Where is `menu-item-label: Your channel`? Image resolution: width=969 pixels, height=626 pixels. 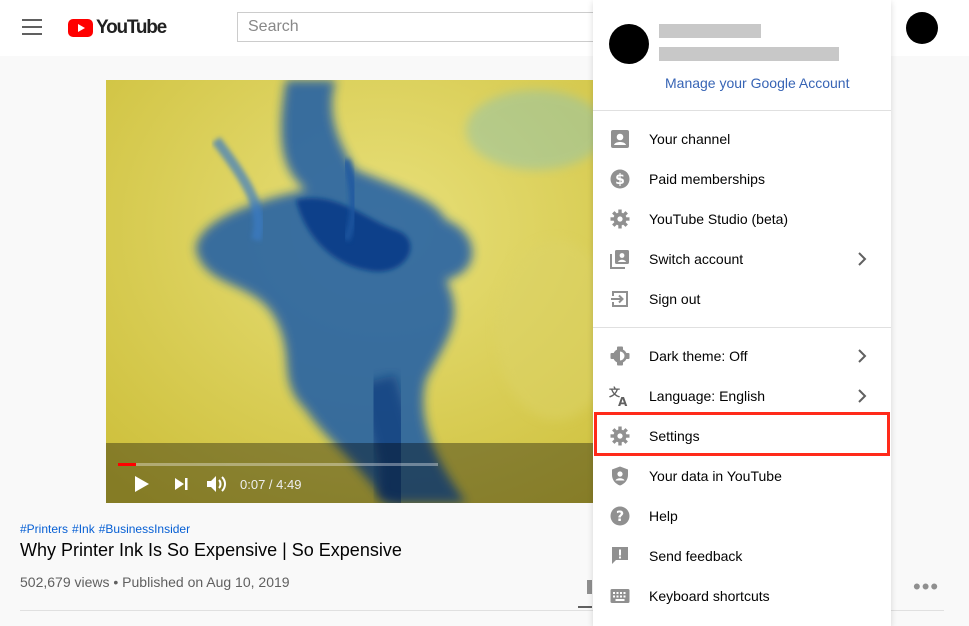 menu-item-label: Your channel is located at coordinates (690, 139).